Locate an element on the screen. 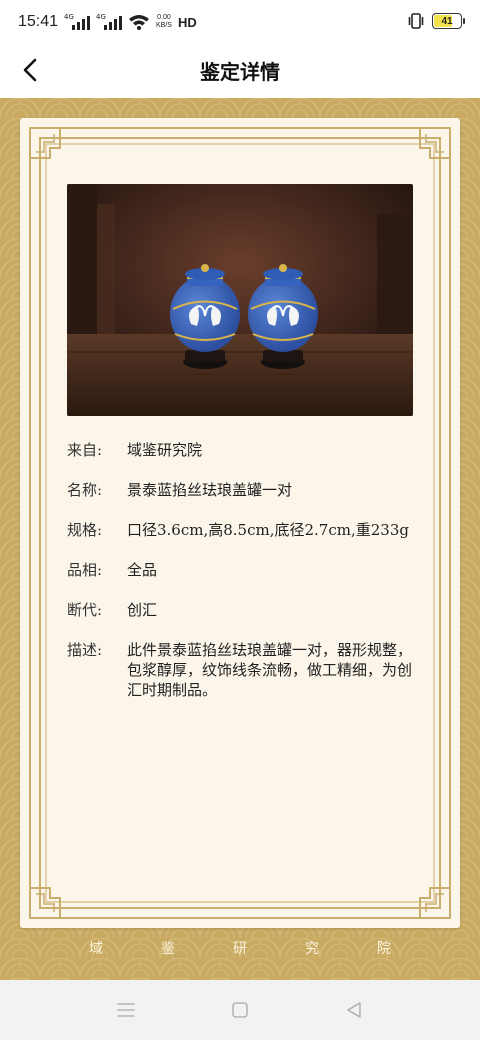 The image size is (480, 1040). net-speed-value: 0.00 is located at coordinates (164, 17).